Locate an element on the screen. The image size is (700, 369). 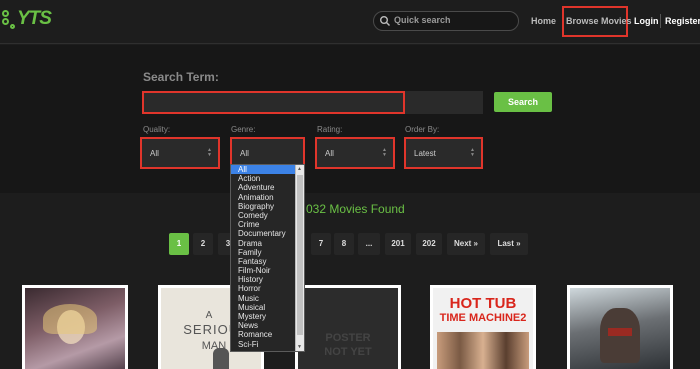
rating-value: All is located at coordinates (329, 153).